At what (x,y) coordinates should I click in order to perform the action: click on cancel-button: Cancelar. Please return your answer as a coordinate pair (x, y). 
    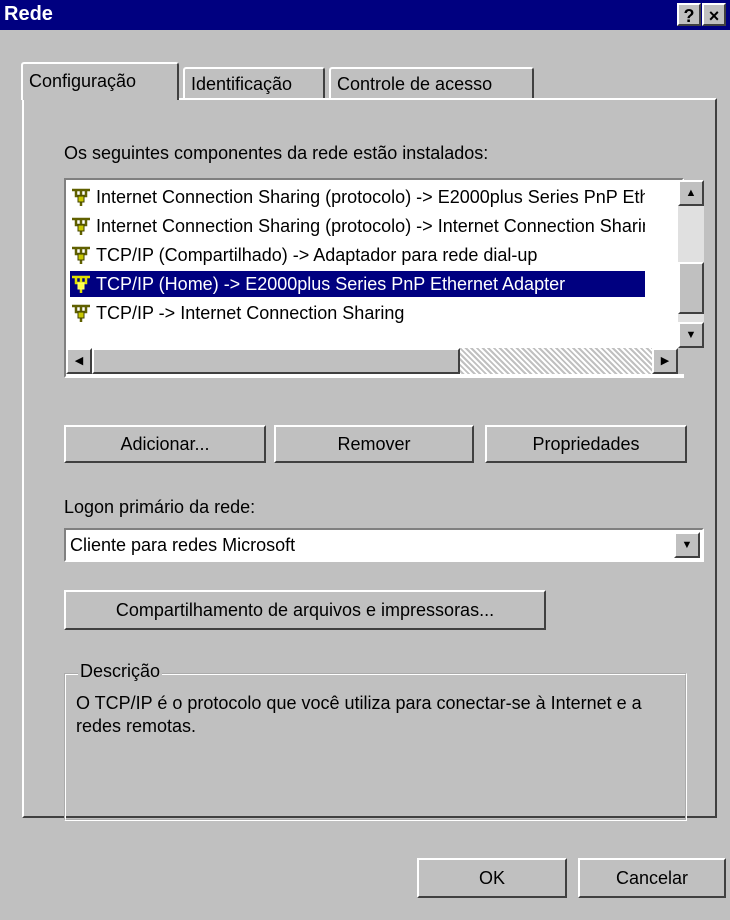
    Looking at the image, I should click on (652, 878).